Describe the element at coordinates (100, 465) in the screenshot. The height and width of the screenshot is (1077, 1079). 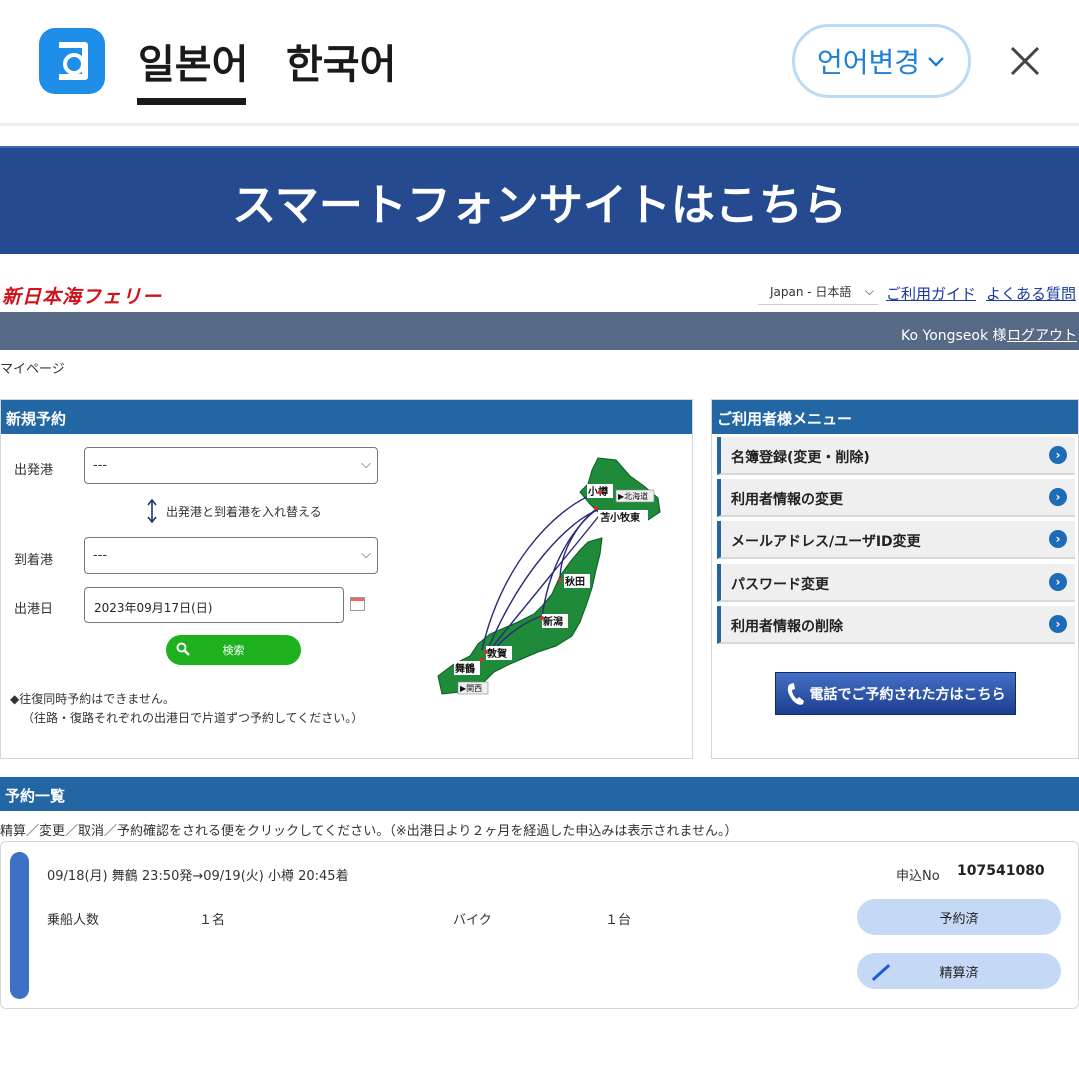
I see `departure-value: ---` at that location.